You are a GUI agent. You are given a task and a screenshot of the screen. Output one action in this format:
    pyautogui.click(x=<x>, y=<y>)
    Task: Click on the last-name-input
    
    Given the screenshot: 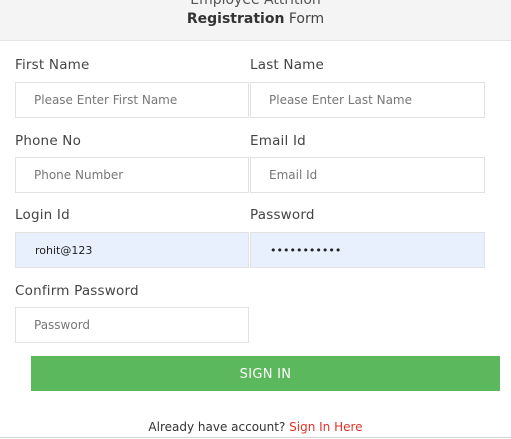 What is the action you would take?
    pyautogui.click(x=367, y=100)
    